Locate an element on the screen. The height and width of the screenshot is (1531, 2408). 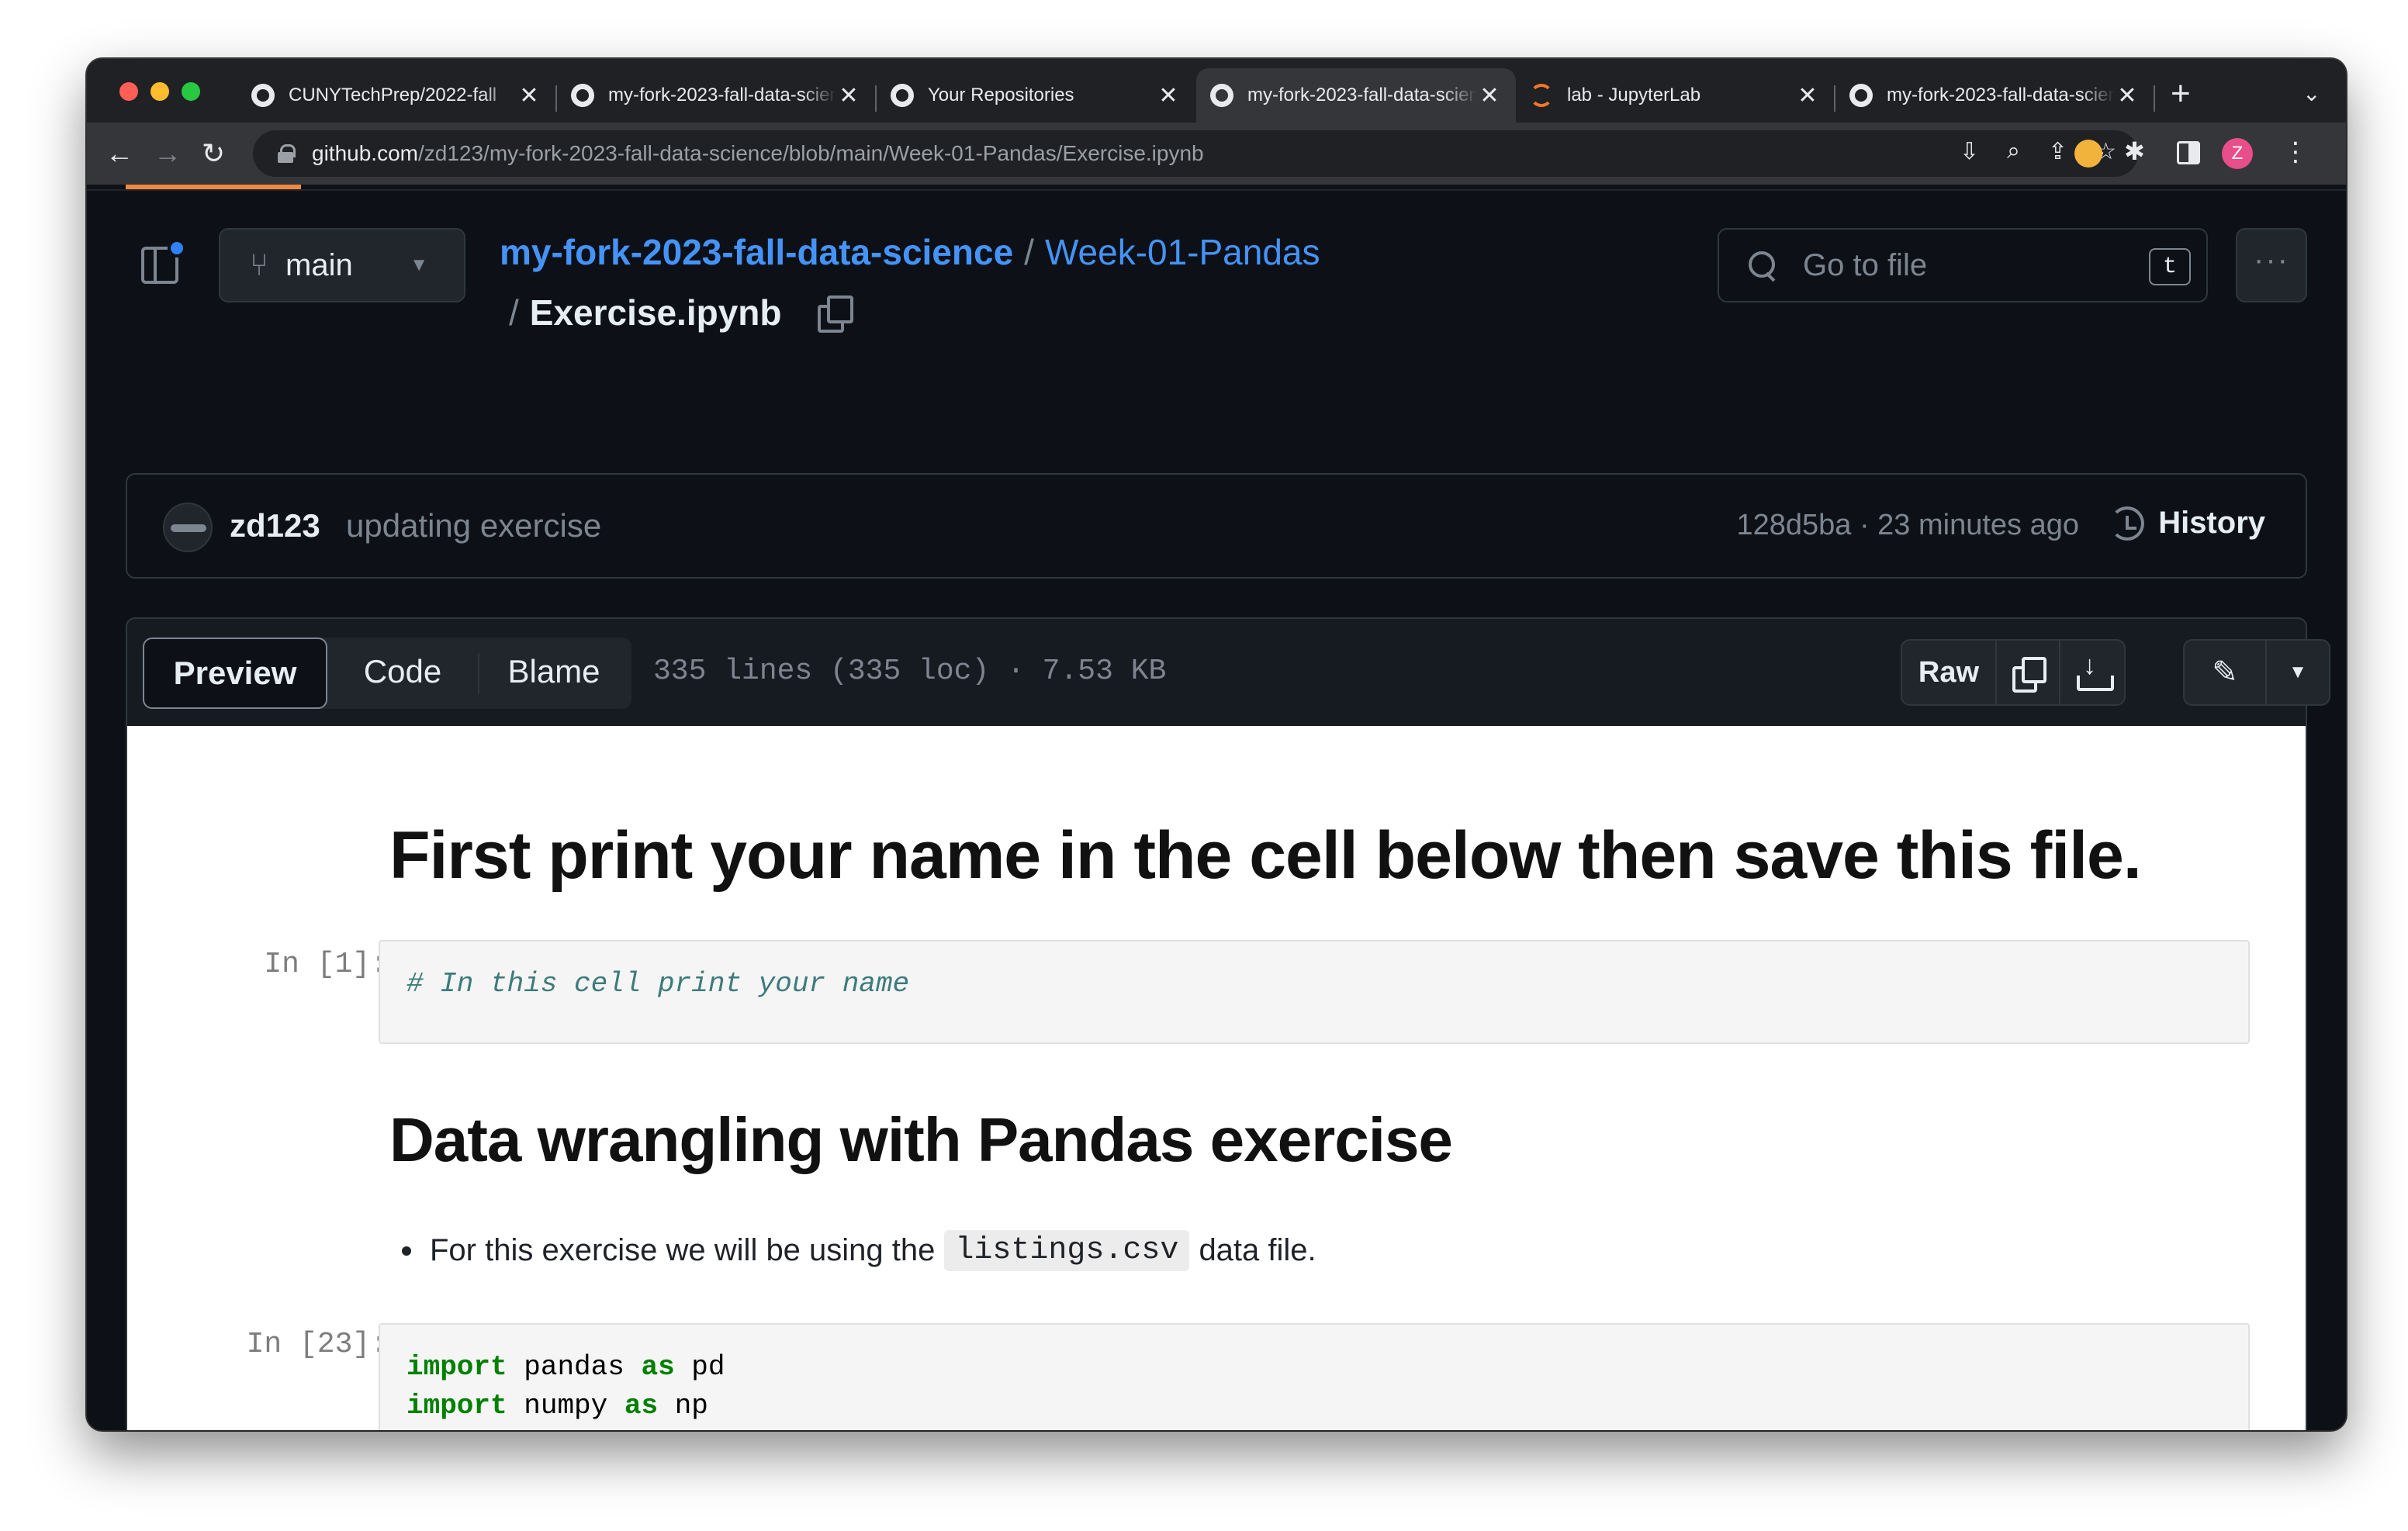
code-cell: # In this cell print your name is located at coordinates (1314, 992).